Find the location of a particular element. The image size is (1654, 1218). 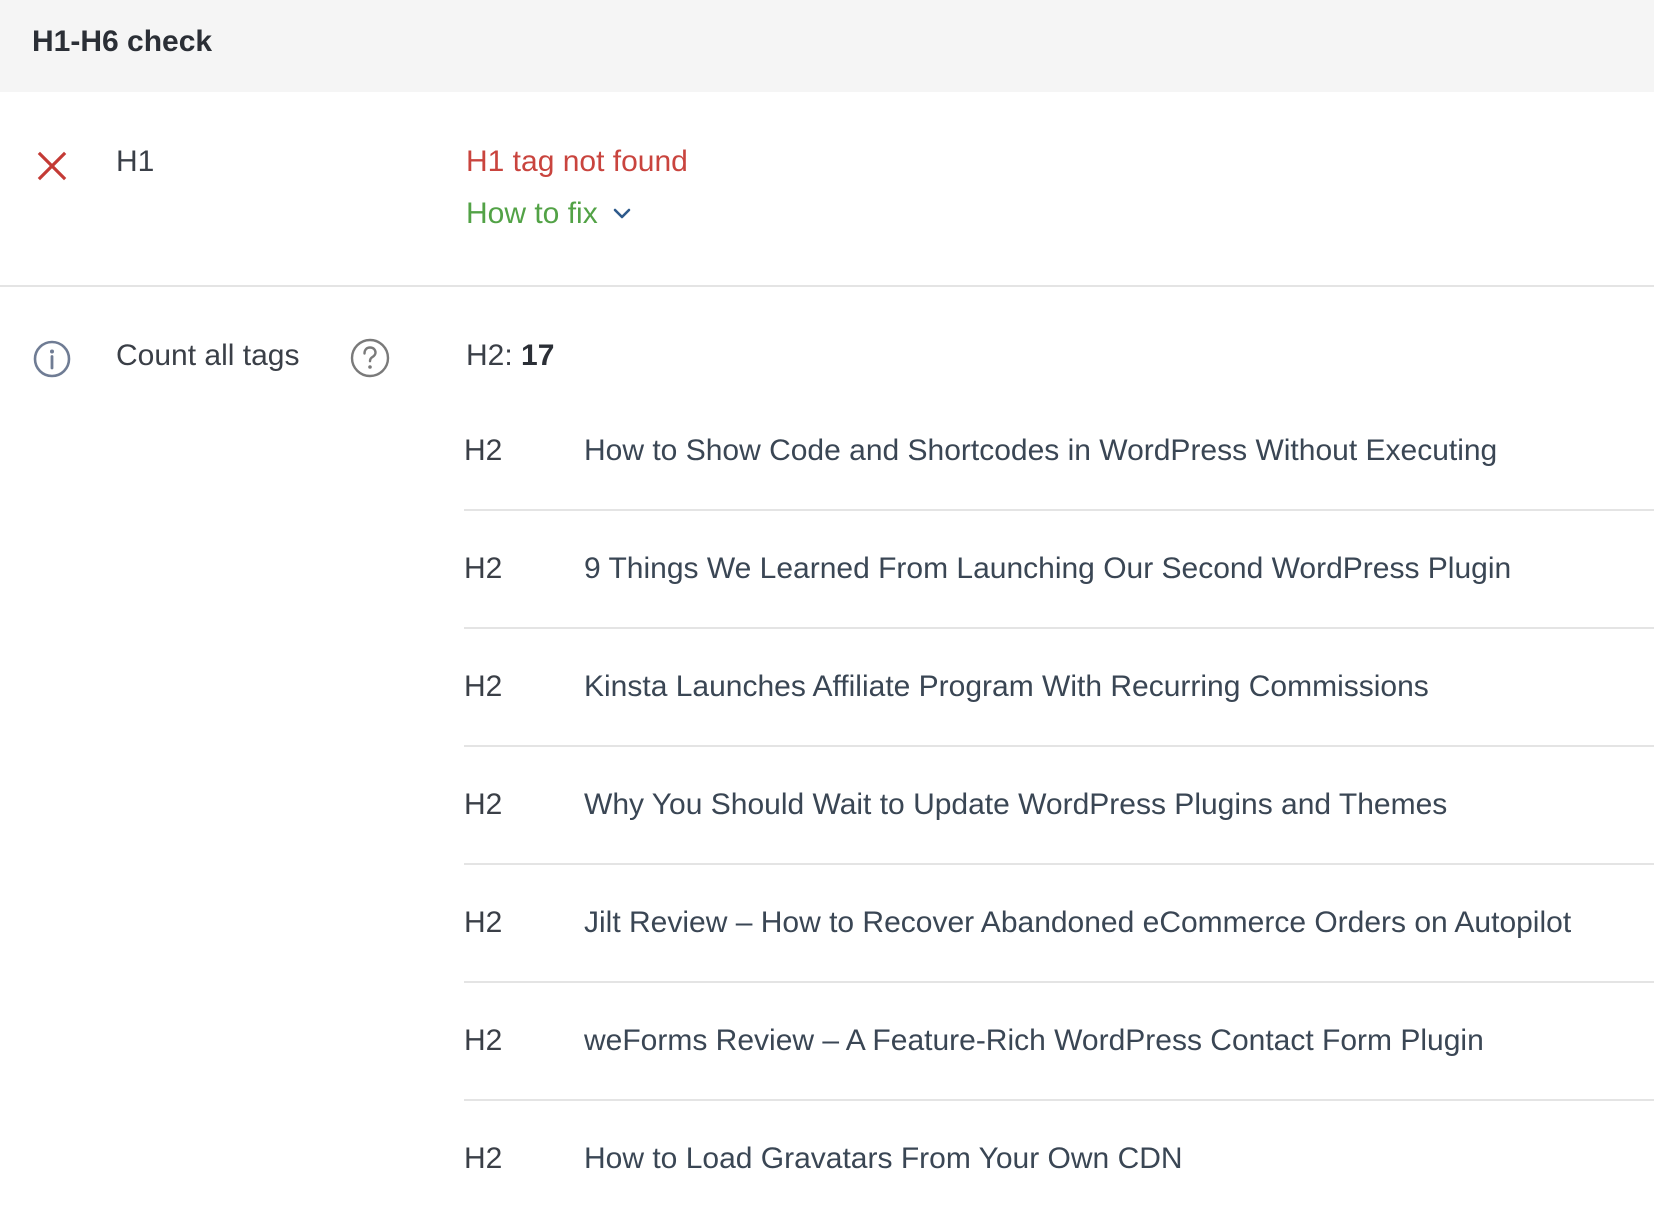

how-to-fix-label: How to fix is located at coordinates (532, 213).